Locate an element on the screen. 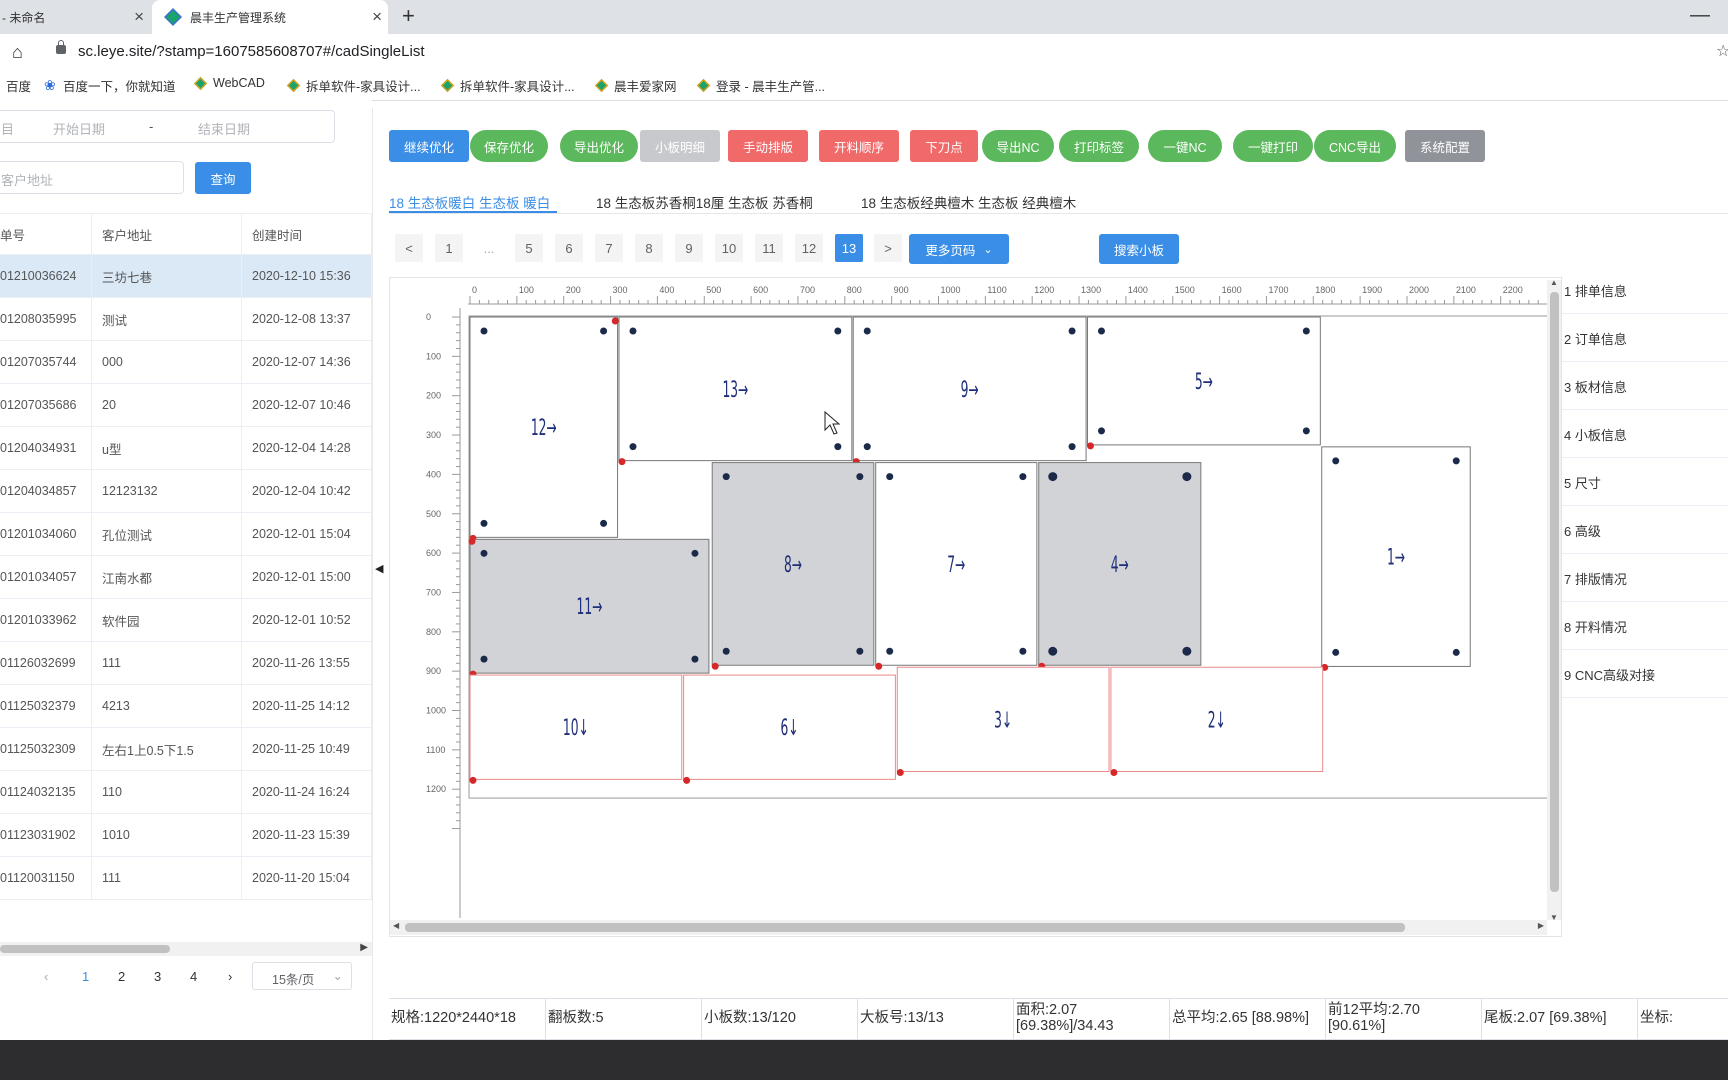 This screenshot has height=1080, width=1728. board-page-button: 8 is located at coordinates (649, 248).